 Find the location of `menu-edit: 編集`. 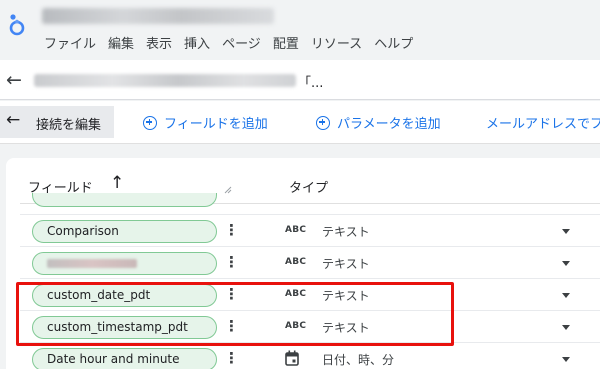

menu-edit: 編集 is located at coordinates (121, 42).